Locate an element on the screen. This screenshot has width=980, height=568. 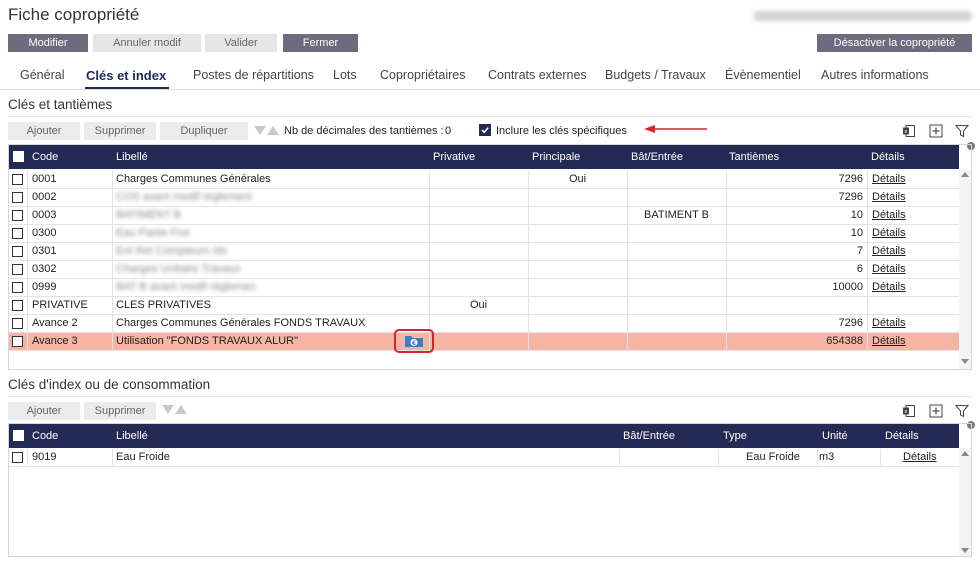
table-row: PRIVATIVE CLES PRIVATIVES Oui is located at coordinates (484, 306).